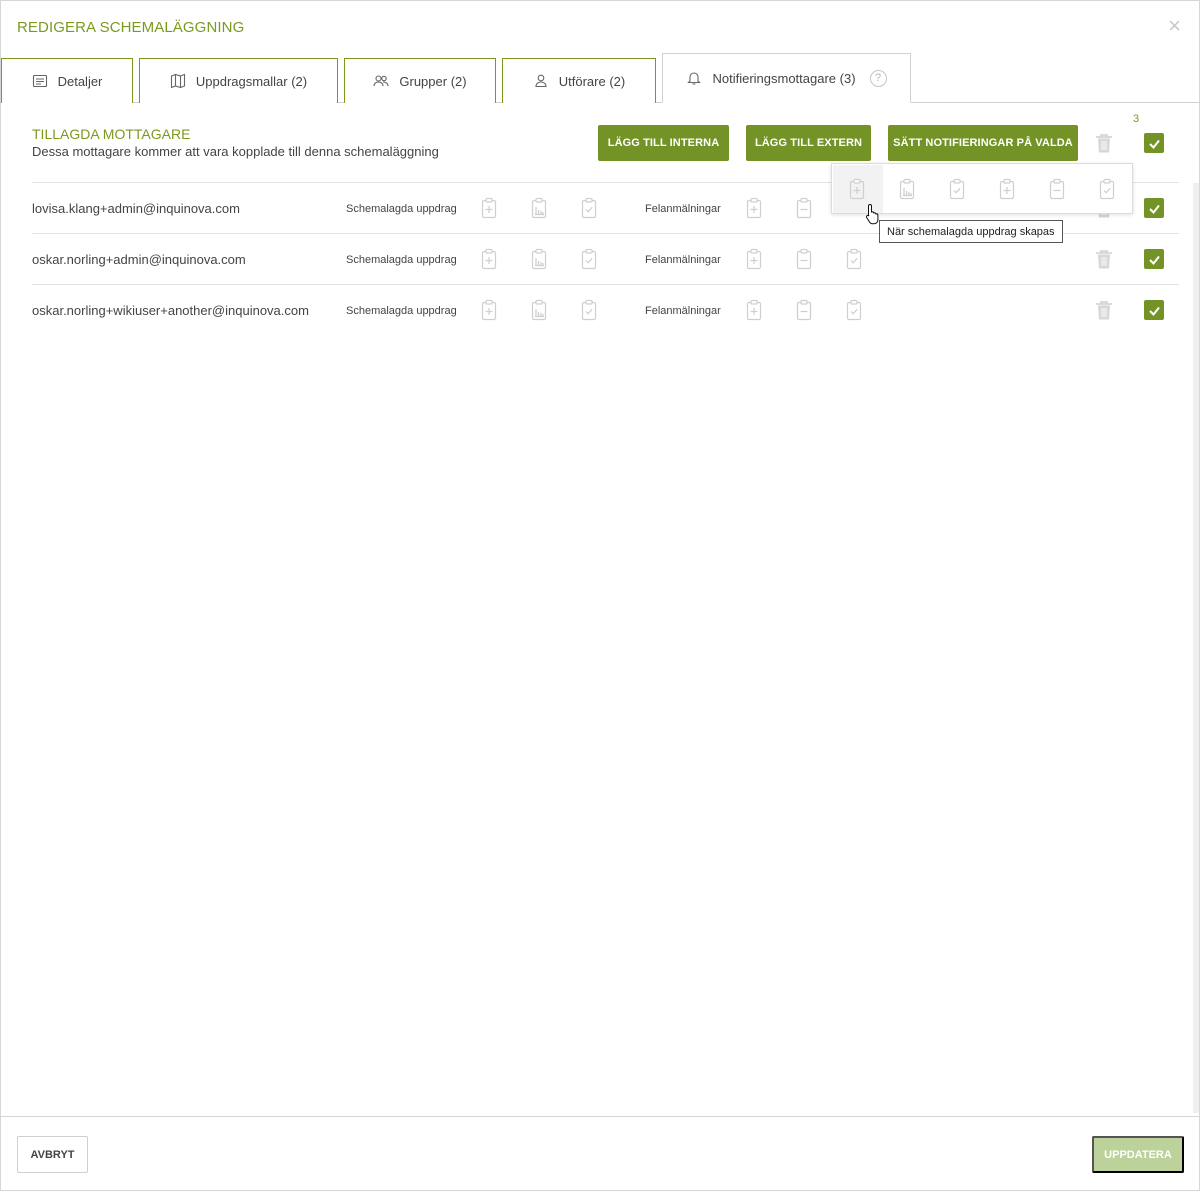 Image resolution: width=1200 pixels, height=1191 pixels. Describe the element at coordinates (983, 143) in the screenshot. I see `set-notifications-button: SÄTT NOTIFIERINGAR PÅ VALDA` at that location.